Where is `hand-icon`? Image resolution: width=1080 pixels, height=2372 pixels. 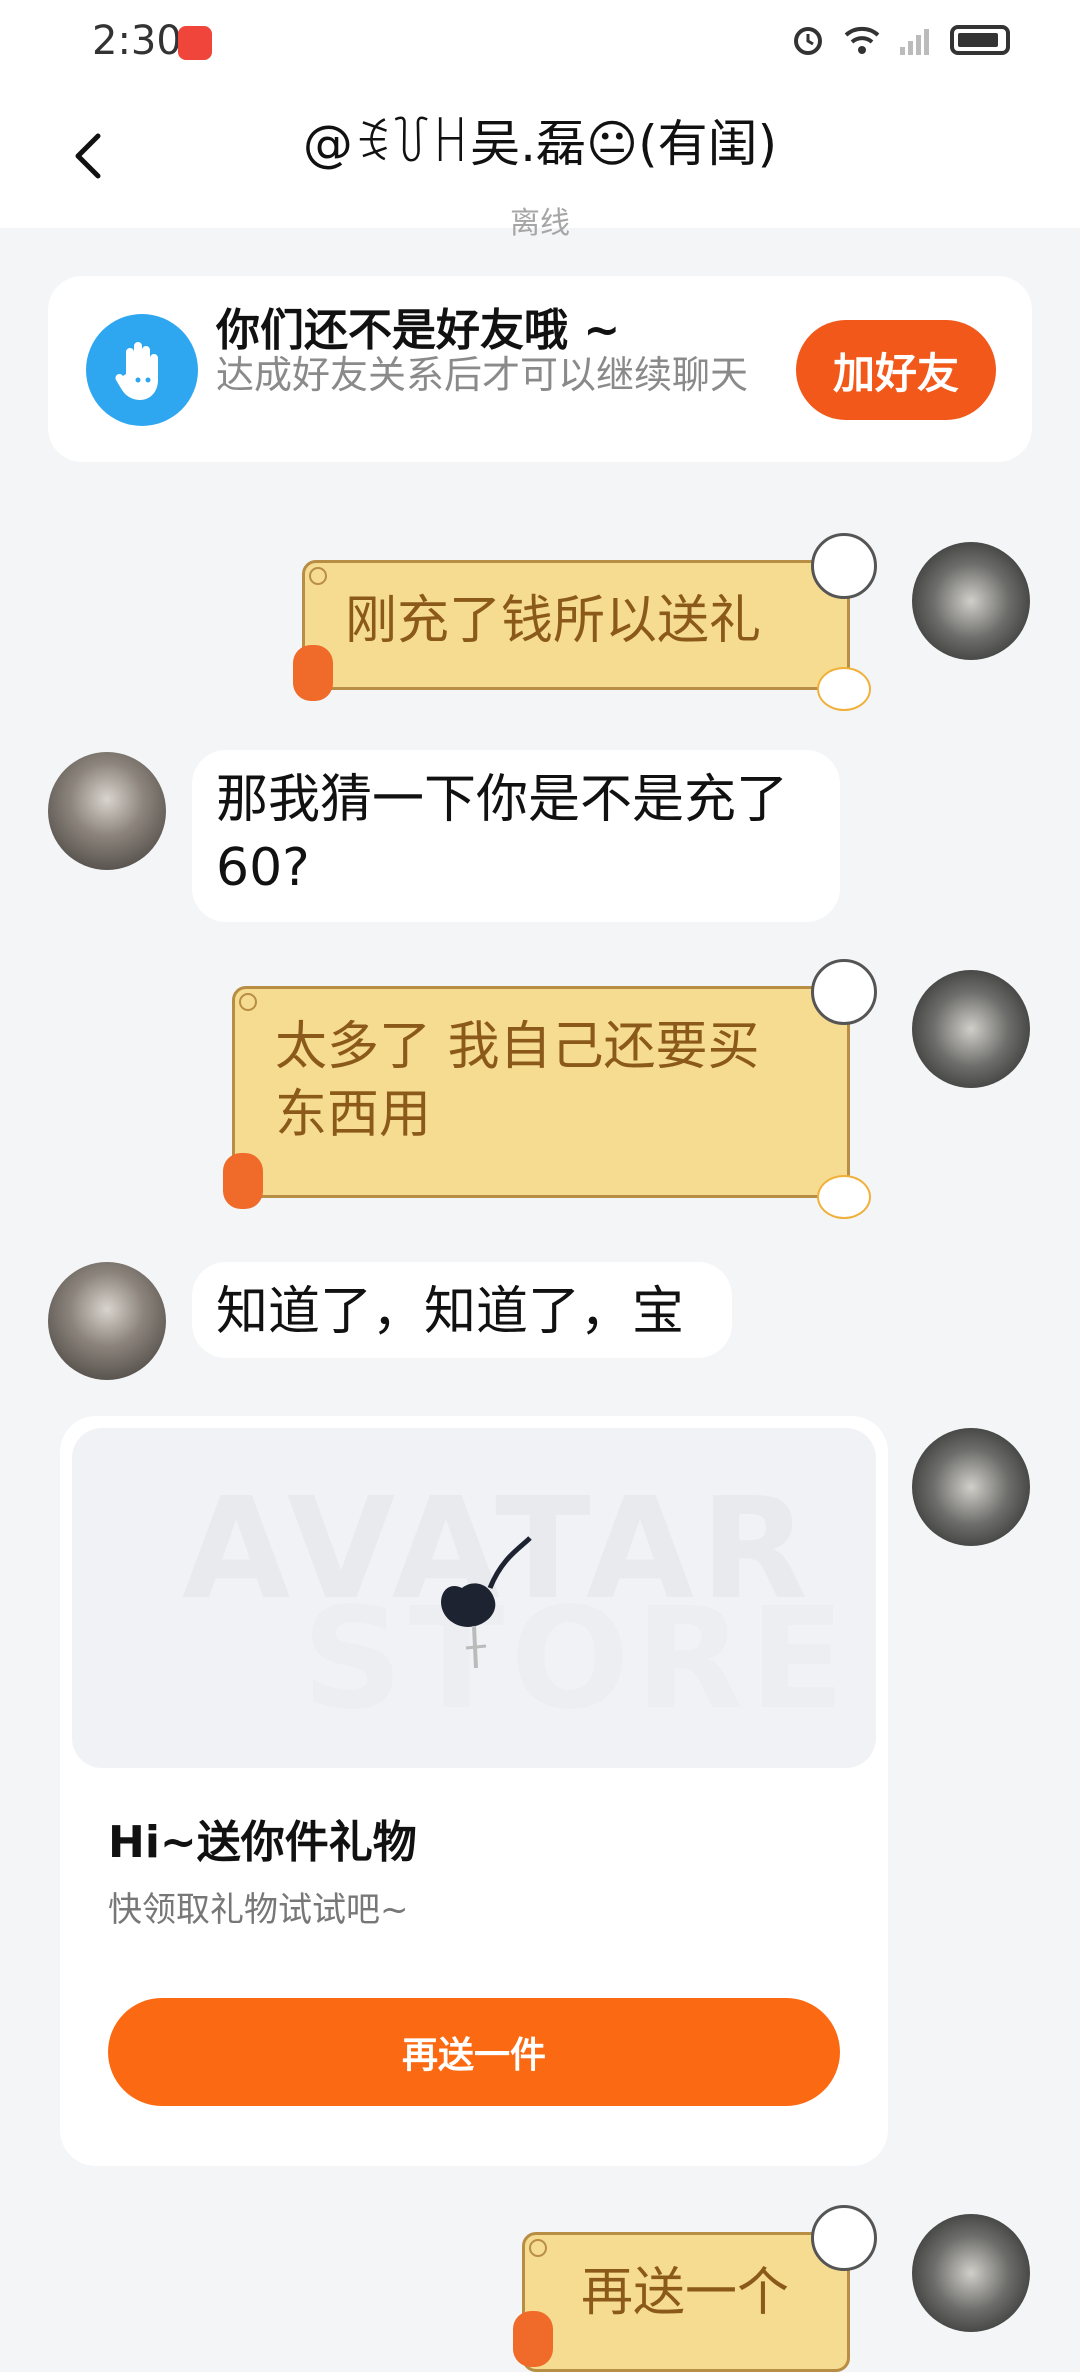 hand-icon is located at coordinates (142, 370).